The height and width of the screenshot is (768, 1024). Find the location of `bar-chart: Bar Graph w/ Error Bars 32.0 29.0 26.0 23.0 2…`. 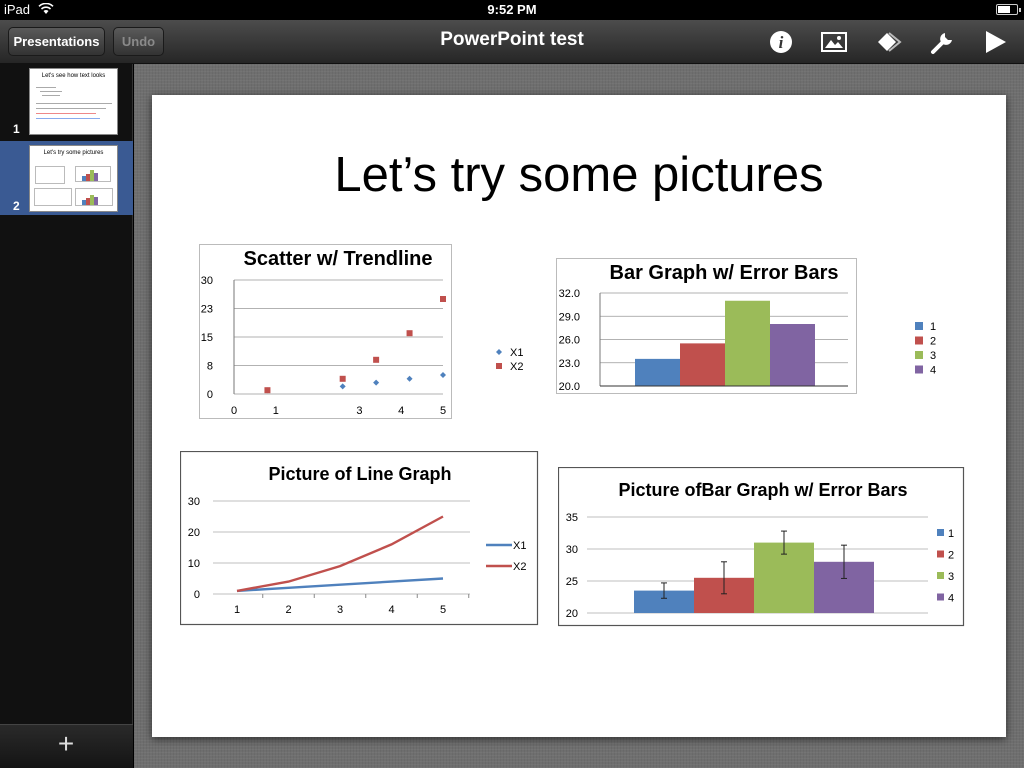

bar-chart: Bar Graph w/ Error Bars 32.0 29.0 26.0 23.0 2… is located at coordinates (756, 327).